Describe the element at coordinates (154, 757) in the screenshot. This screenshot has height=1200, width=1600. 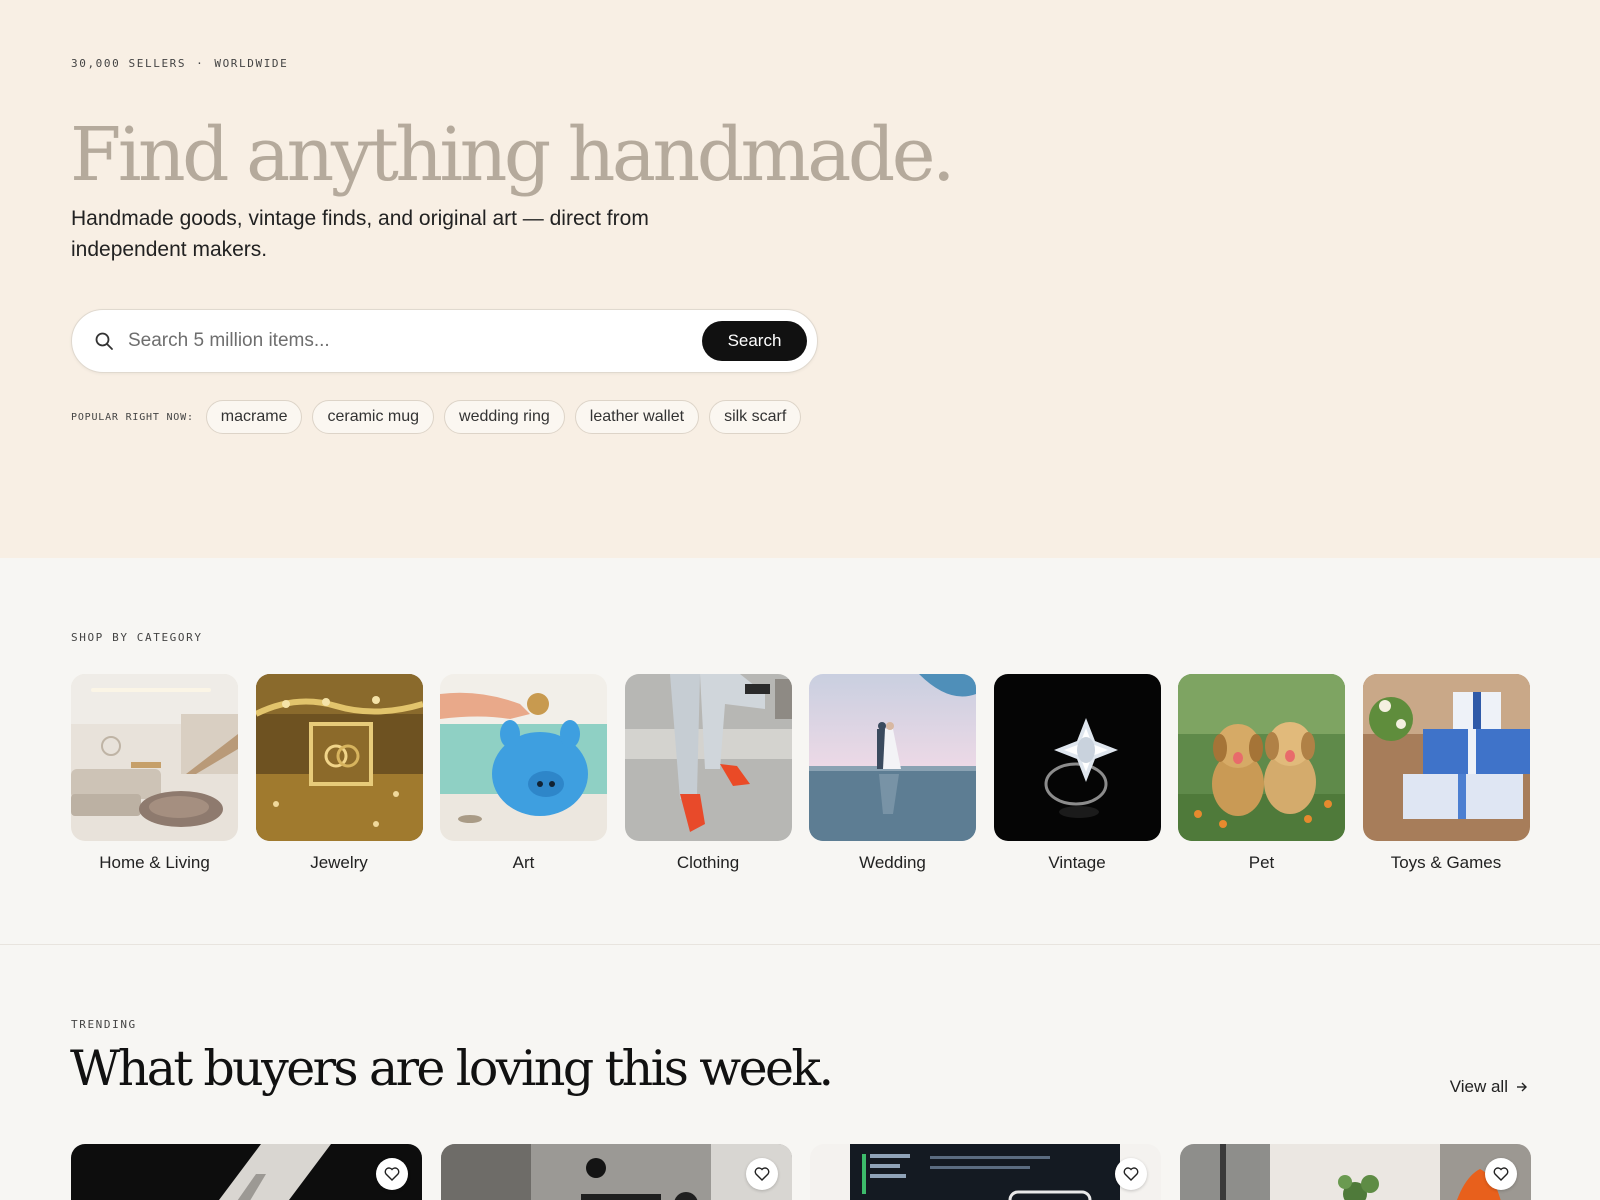
I see `living-room-image` at that location.